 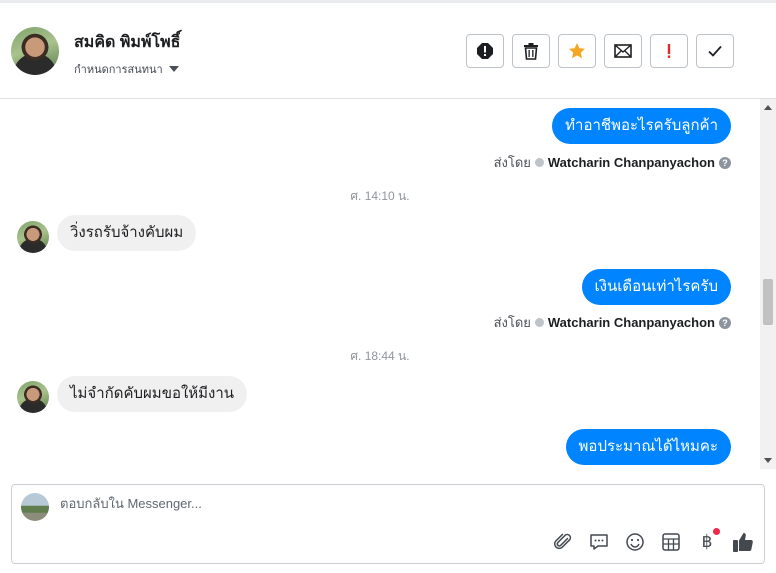 I want to click on like-button, so click(x=743, y=542).